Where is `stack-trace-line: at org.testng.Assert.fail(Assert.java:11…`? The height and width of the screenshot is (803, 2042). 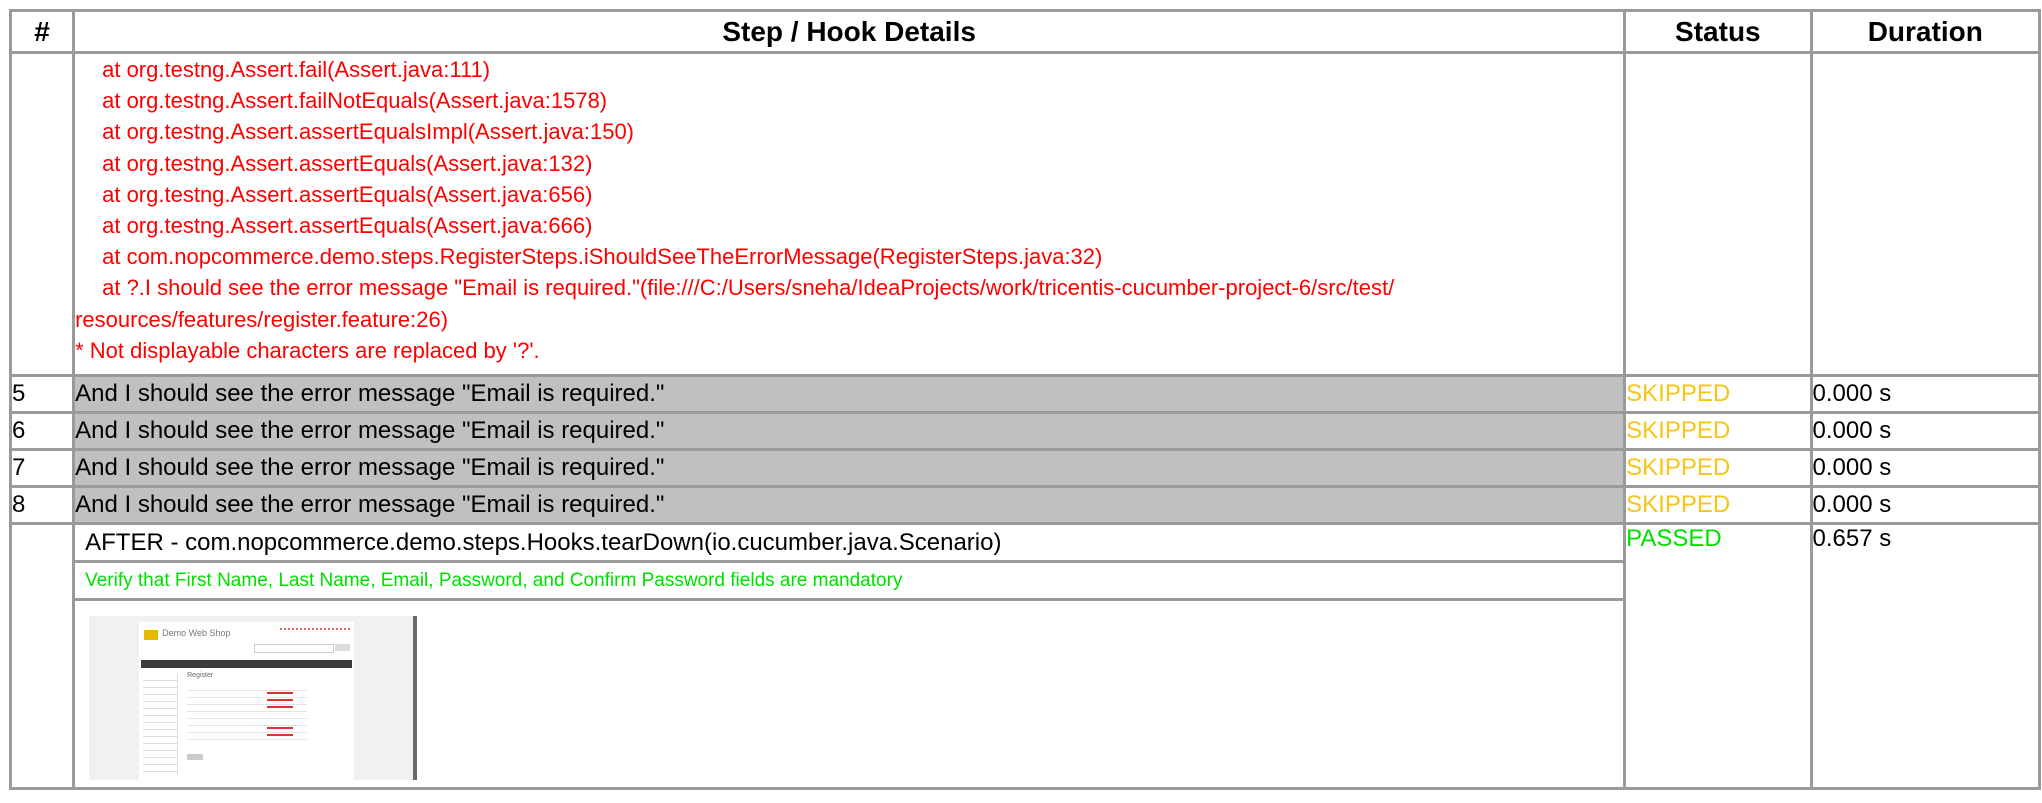 stack-trace-line: at org.testng.Assert.fail(Assert.java:11… is located at coordinates (296, 69).